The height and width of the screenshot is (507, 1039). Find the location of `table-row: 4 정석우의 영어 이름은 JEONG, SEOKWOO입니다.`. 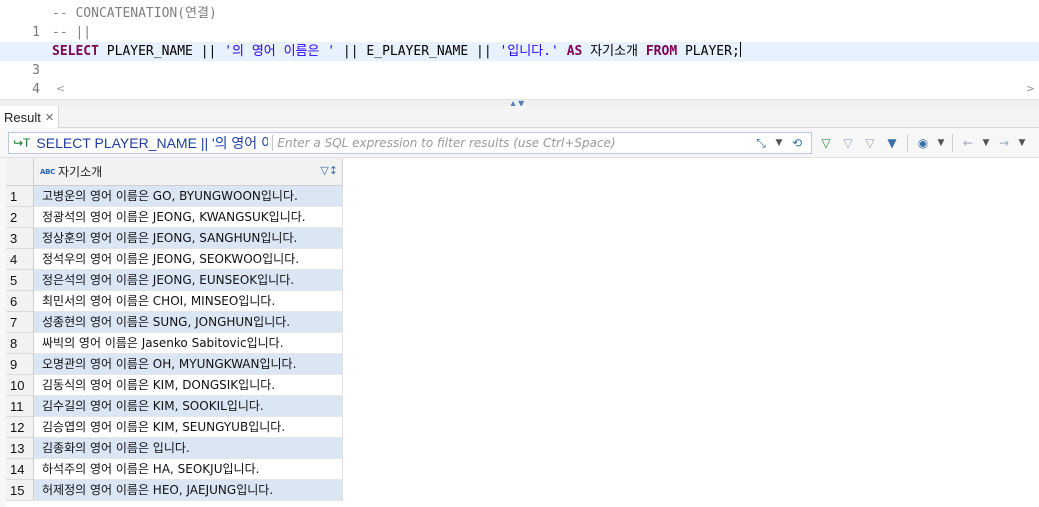

table-row: 4 정석우의 영어 이름은 JEONG, SEOKWOO입니다. is located at coordinates (174, 259).